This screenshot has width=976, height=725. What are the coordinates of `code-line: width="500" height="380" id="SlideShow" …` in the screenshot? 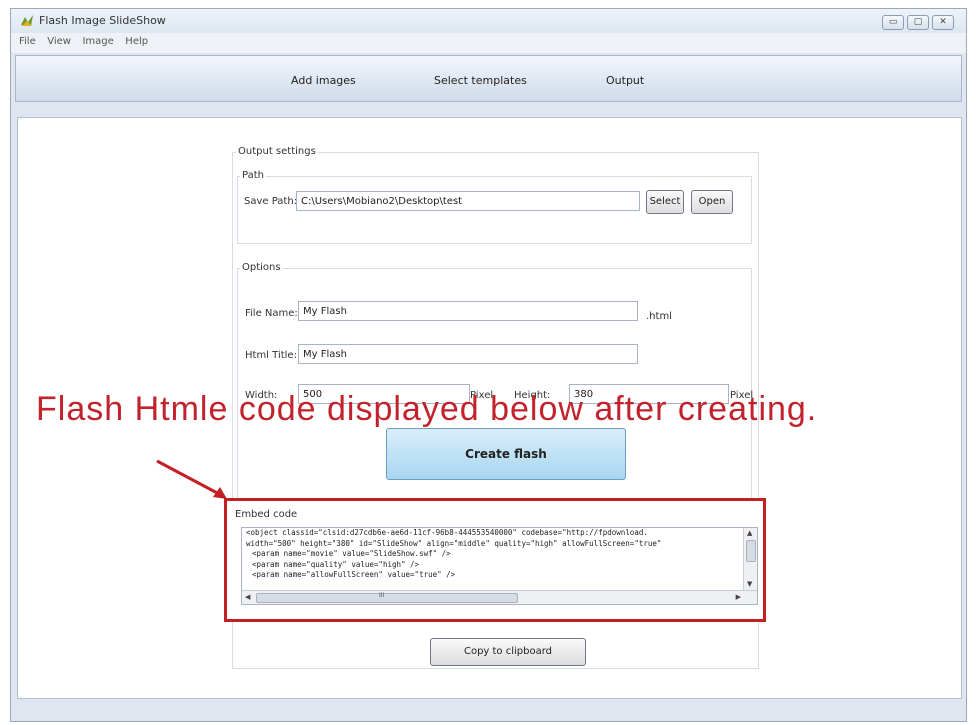 It's located at (454, 543).